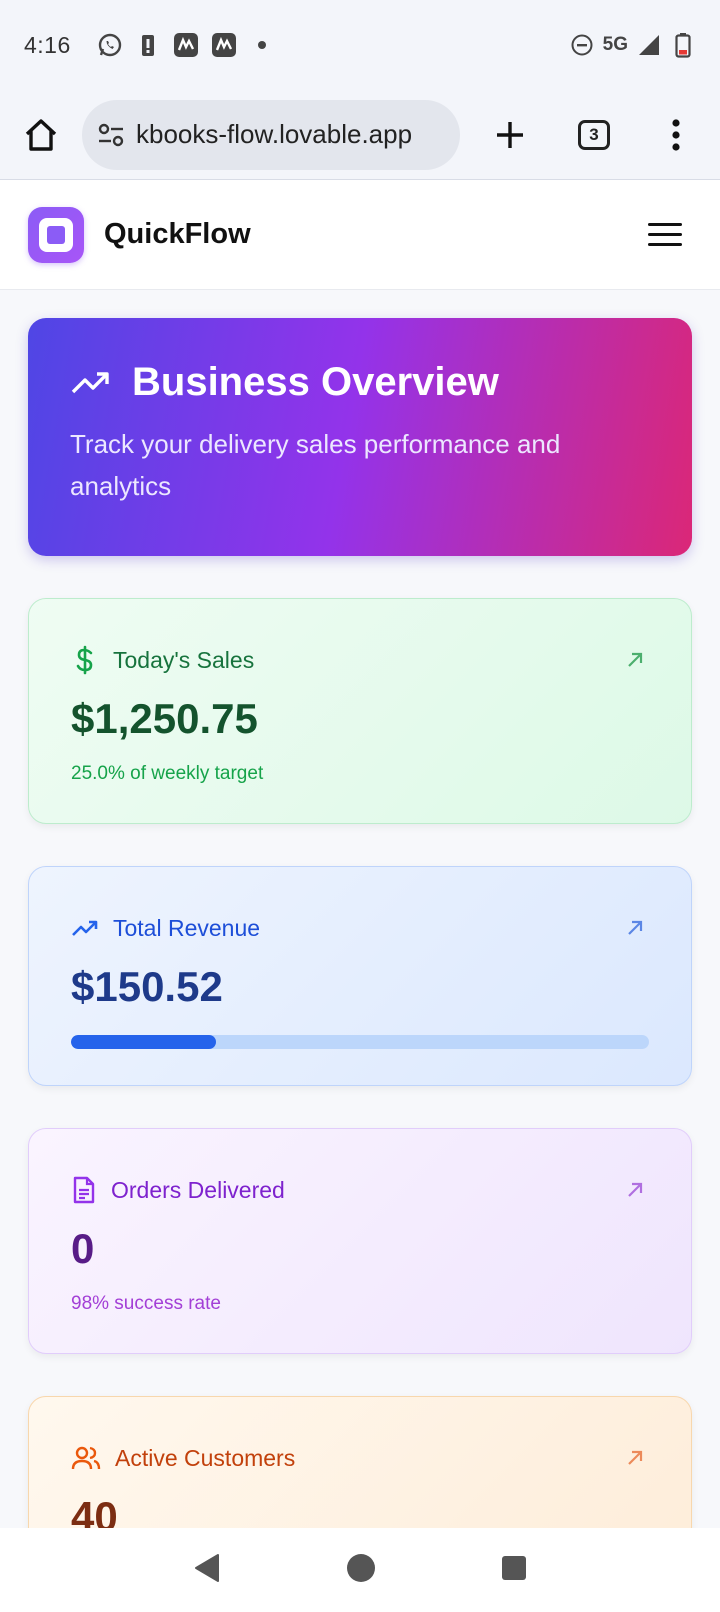 The height and width of the screenshot is (1612, 720). Describe the element at coordinates (360, 976) in the screenshot. I see `total-revenue-card: Total Revenue $150.52` at that location.